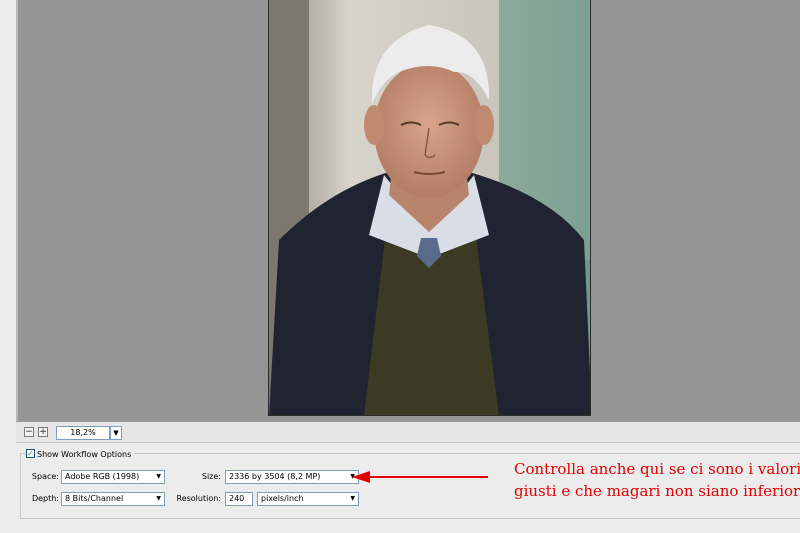 Image resolution: width=800 pixels, height=533 pixels. What do you see at coordinates (45, 498) in the screenshot?
I see `depth-label: Depth:` at bounding box center [45, 498].